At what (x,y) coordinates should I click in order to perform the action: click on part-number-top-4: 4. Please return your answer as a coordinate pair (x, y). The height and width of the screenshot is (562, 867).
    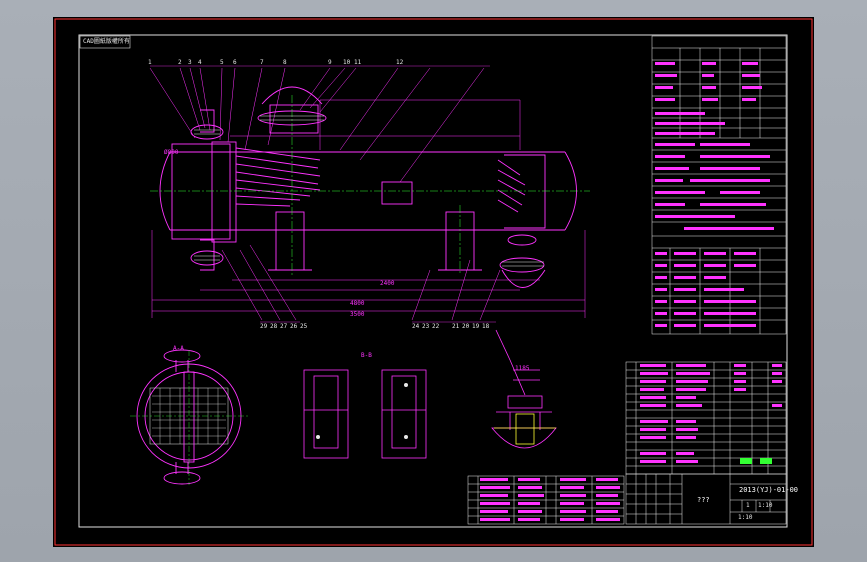
    Looking at the image, I should click on (200, 62).